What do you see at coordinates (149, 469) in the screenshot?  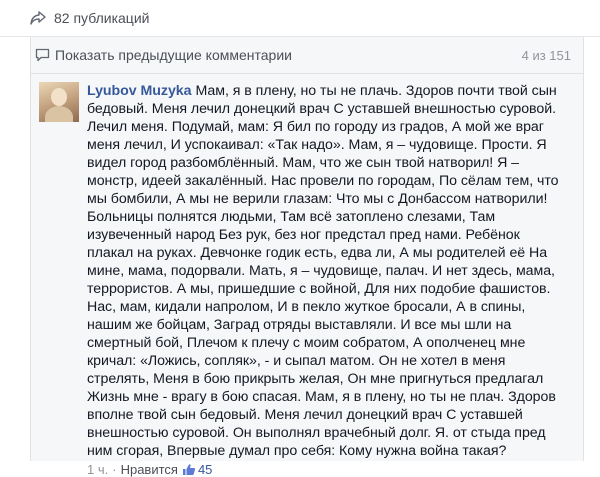 I see `like-button: Нравится` at bounding box center [149, 469].